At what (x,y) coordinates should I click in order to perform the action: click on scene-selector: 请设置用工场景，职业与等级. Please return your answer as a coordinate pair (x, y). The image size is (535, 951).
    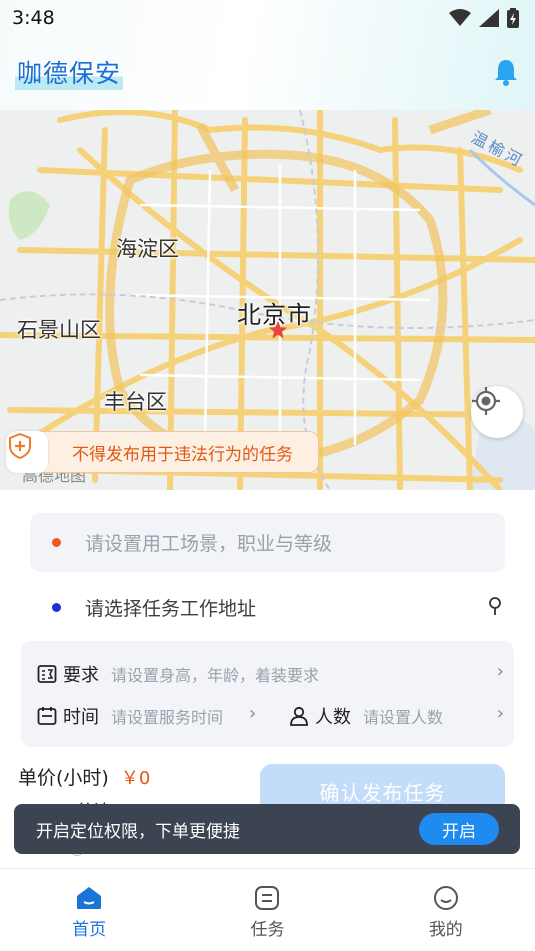
    Looking at the image, I should click on (267, 542).